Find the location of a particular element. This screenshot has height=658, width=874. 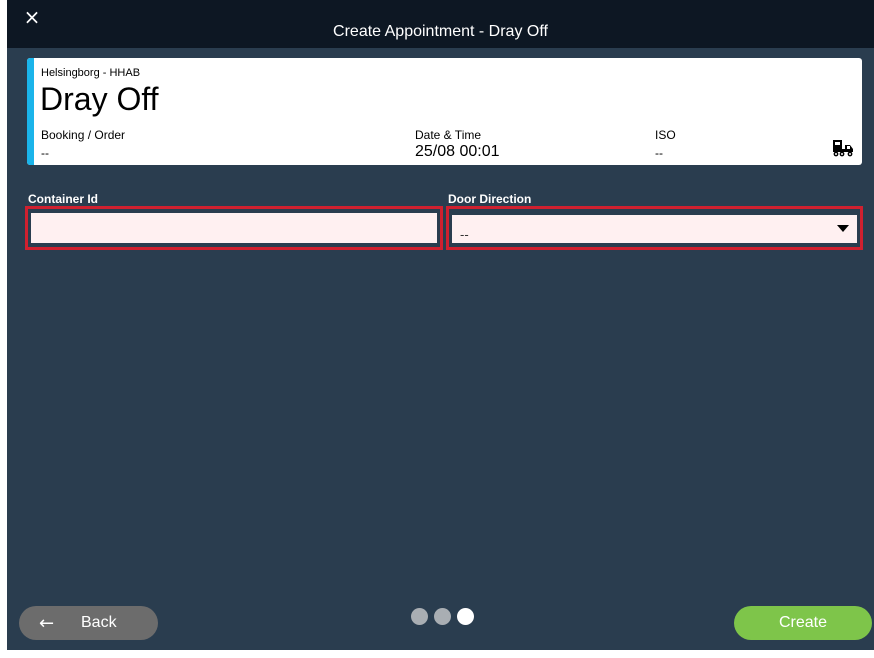

step-indicator is located at coordinates (451, 617).